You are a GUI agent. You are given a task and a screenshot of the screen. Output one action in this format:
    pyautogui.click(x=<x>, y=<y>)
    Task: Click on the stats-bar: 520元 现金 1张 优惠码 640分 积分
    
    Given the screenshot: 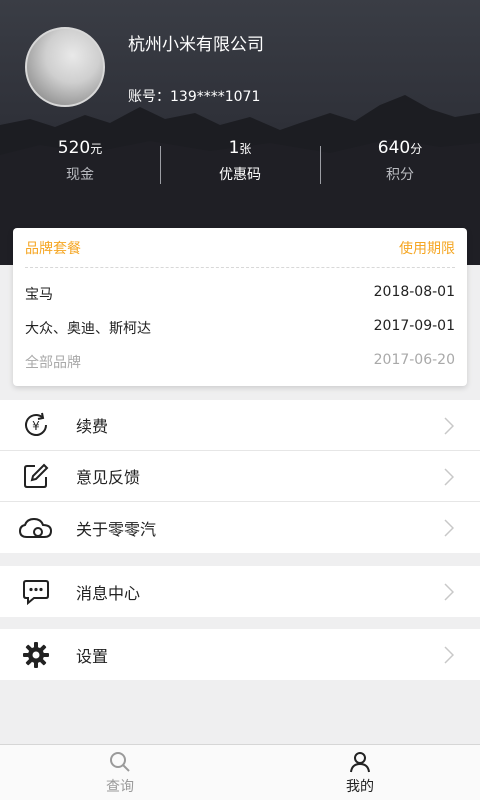 What is the action you would take?
    pyautogui.click(x=240, y=163)
    